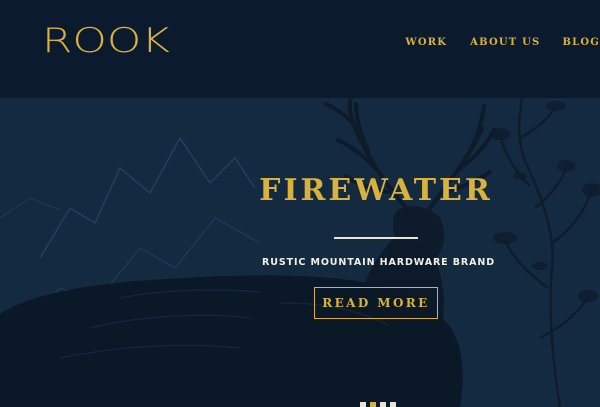 This screenshot has height=407, width=600. What do you see at coordinates (505, 43) in the screenshot?
I see `nav-link-about-us: ABOUT US` at bounding box center [505, 43].